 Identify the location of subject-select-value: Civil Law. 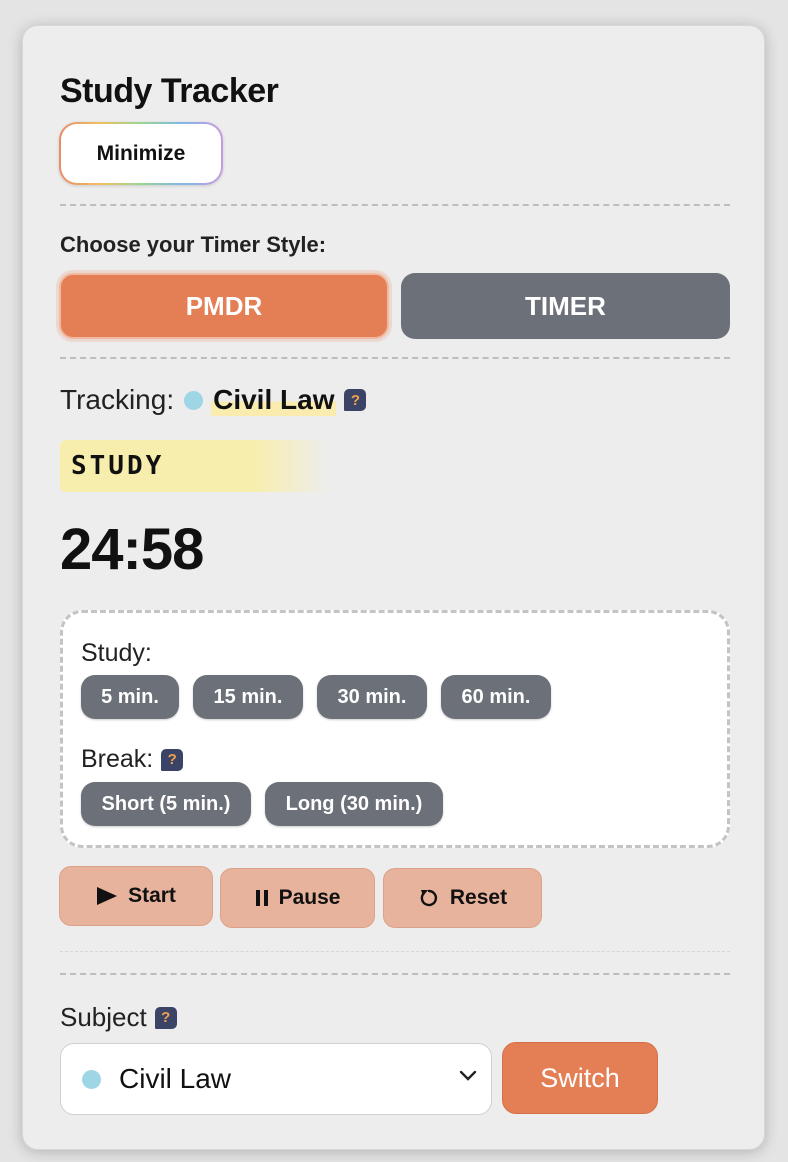
(175, 1078).